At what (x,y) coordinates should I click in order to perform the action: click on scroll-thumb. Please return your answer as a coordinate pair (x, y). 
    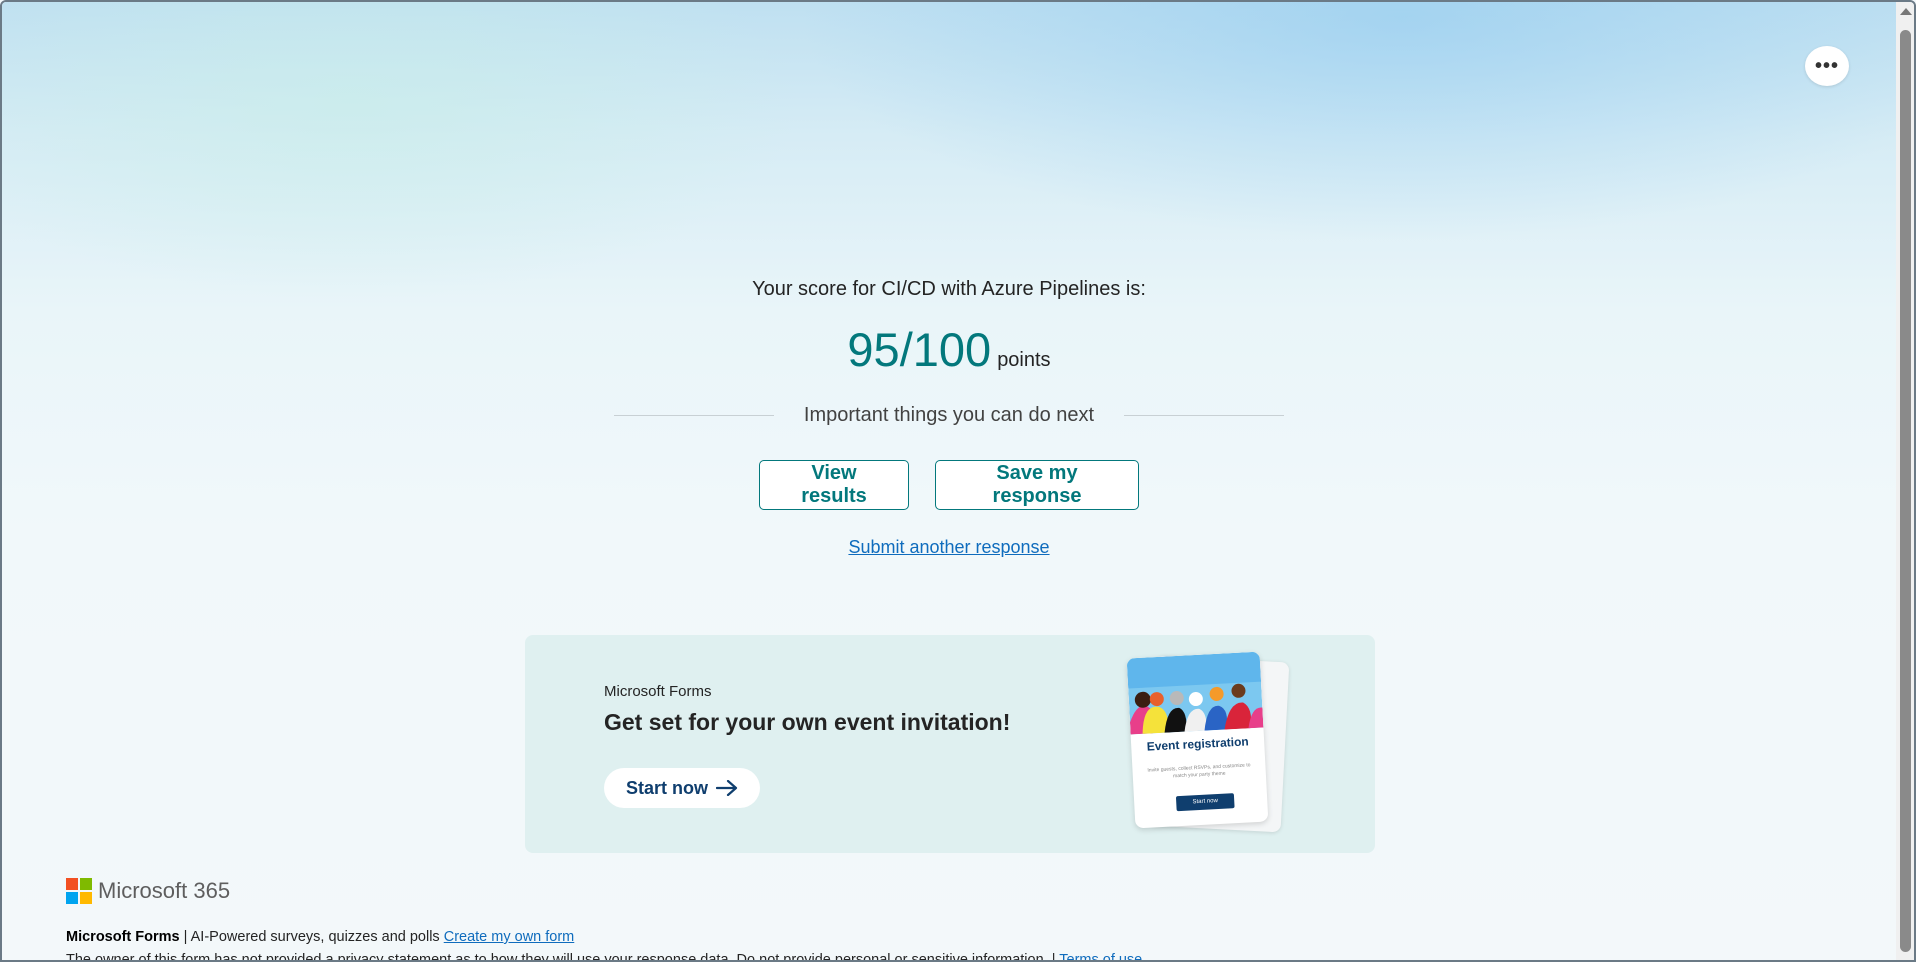
    Looking at the image, I should click on (1905, 491).